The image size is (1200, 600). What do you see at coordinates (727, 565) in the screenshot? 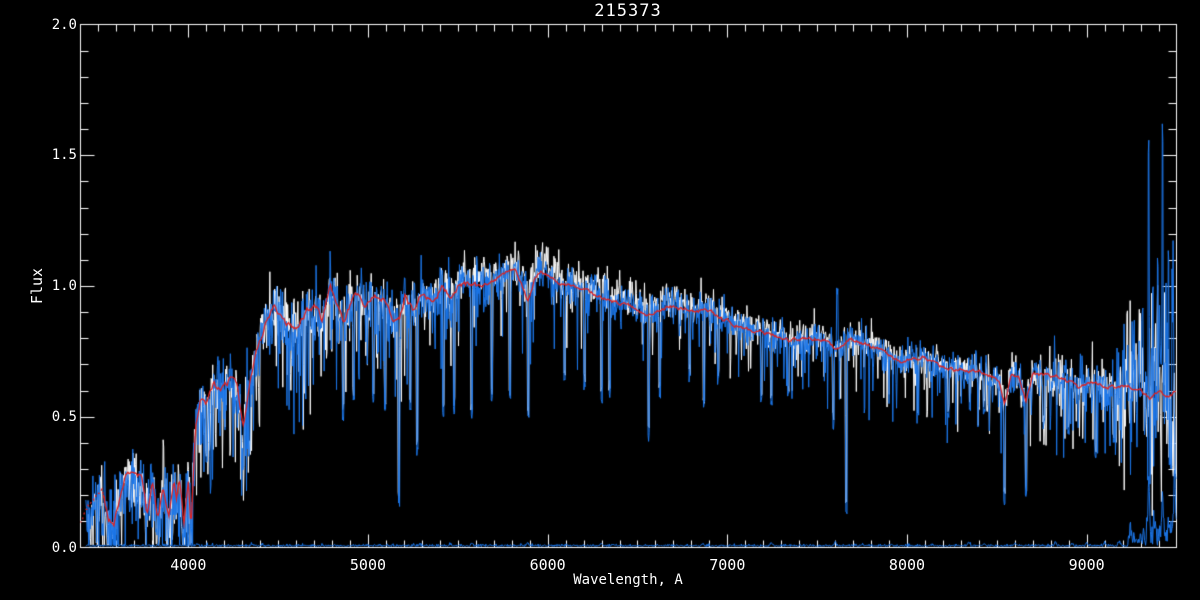
I see `x-tick-label: 7000` at bounding box center [727, 565].